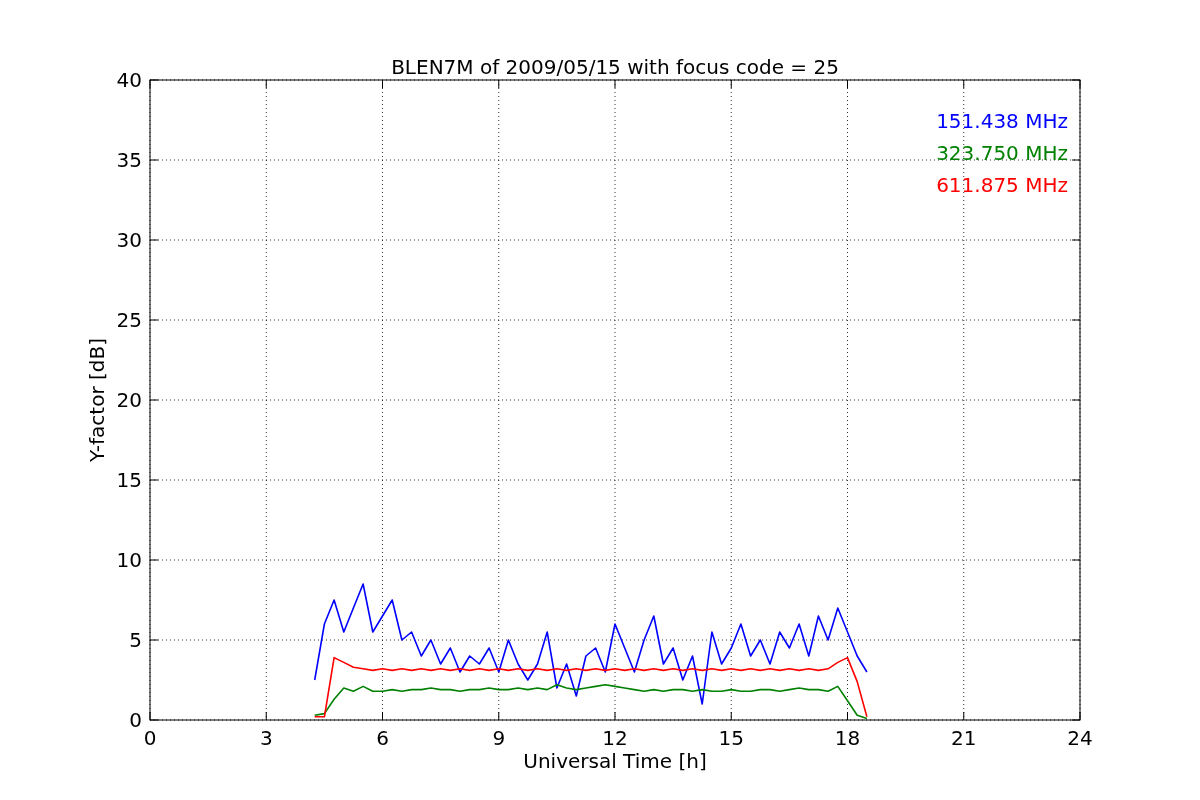 The image size is (1200, 800). What do you see at coordinates (129, 560) in the screenshot?
I see `y-tick-label: 10` at bounding box center [129, 560].